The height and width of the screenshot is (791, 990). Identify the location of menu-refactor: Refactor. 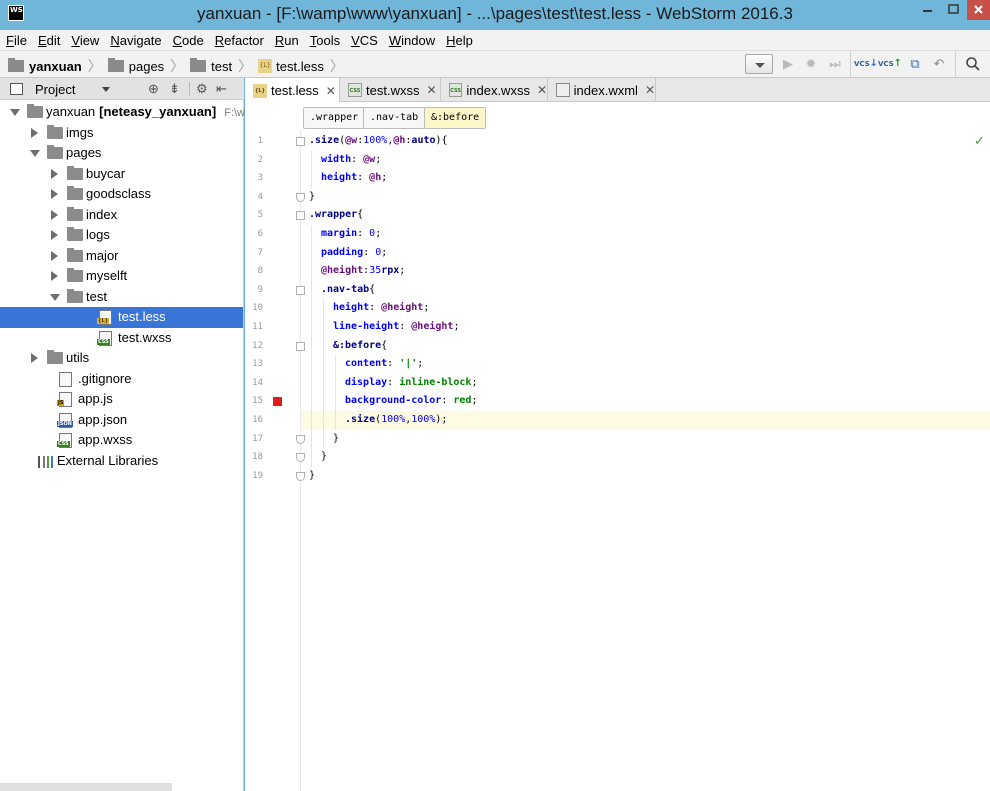
(239, 40).